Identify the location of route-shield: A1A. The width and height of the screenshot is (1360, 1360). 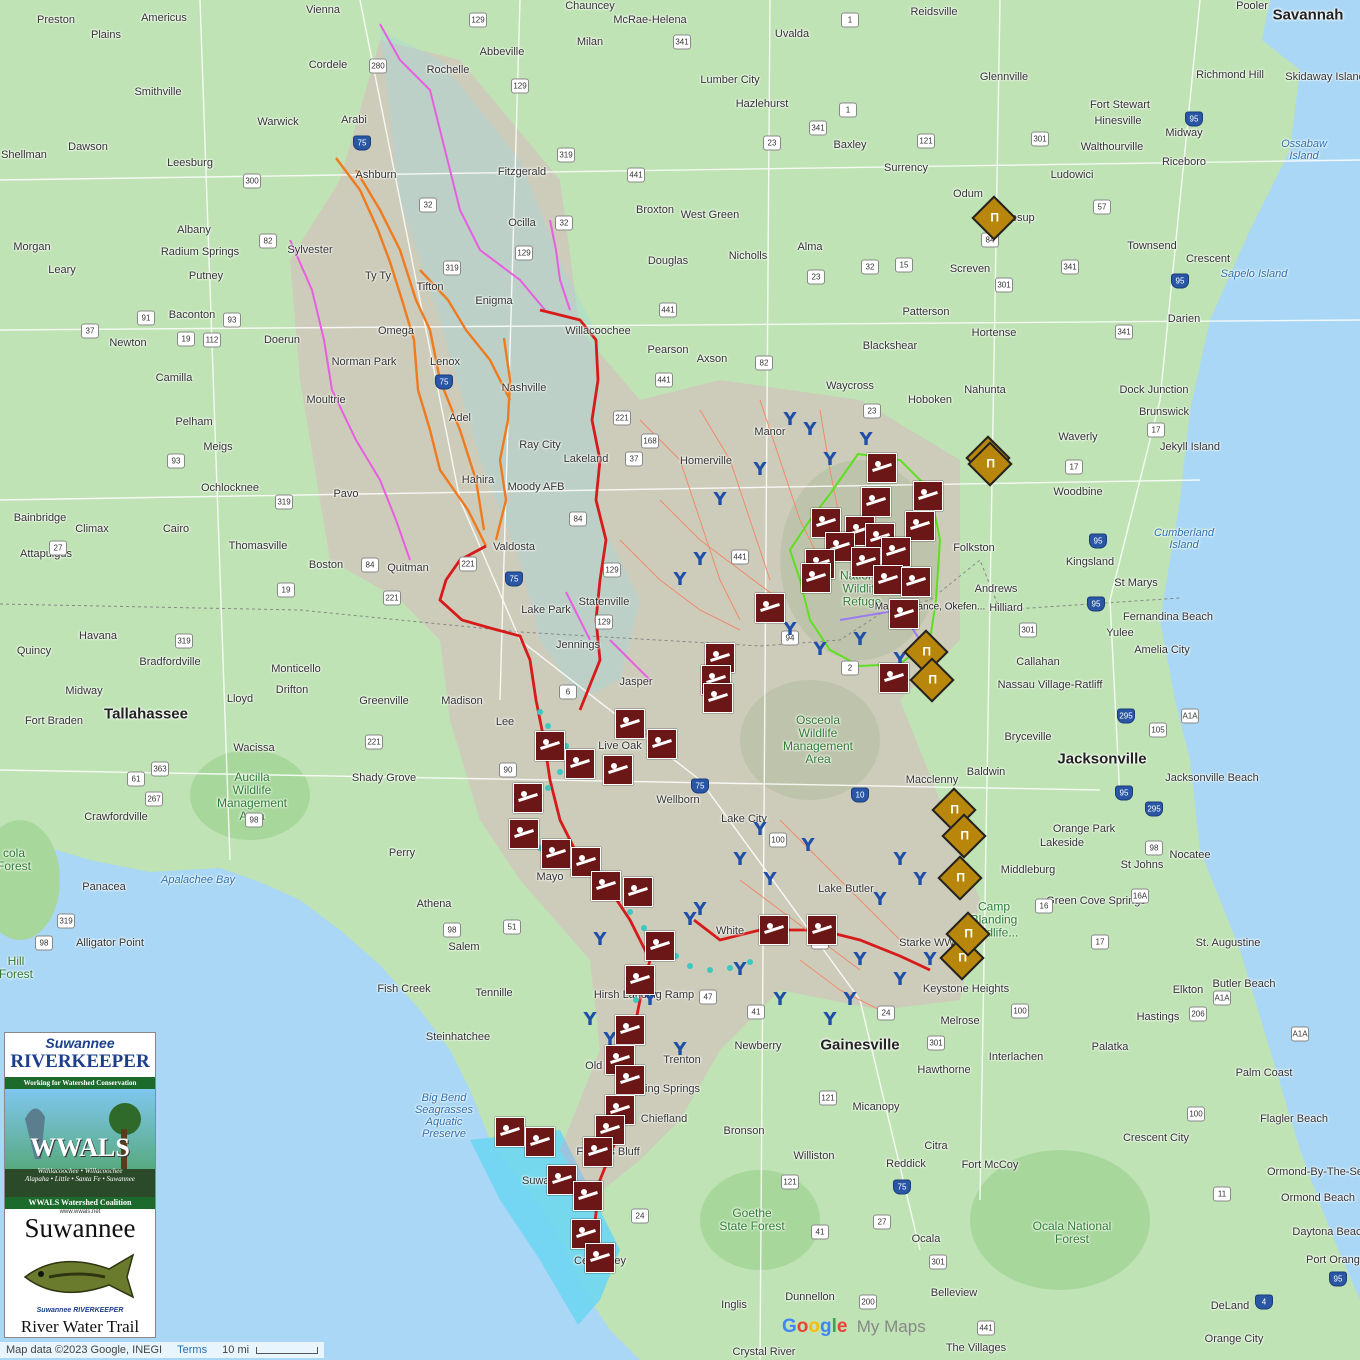
(1222, 998).